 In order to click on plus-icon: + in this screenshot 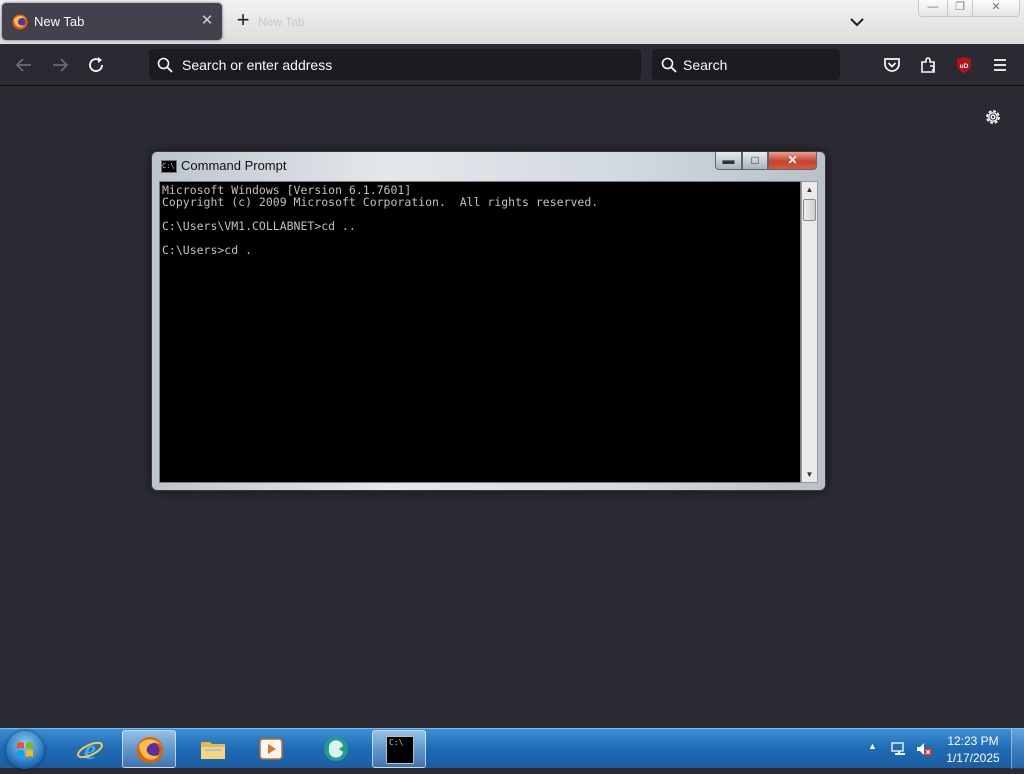, I will do `click(243, 19)`.